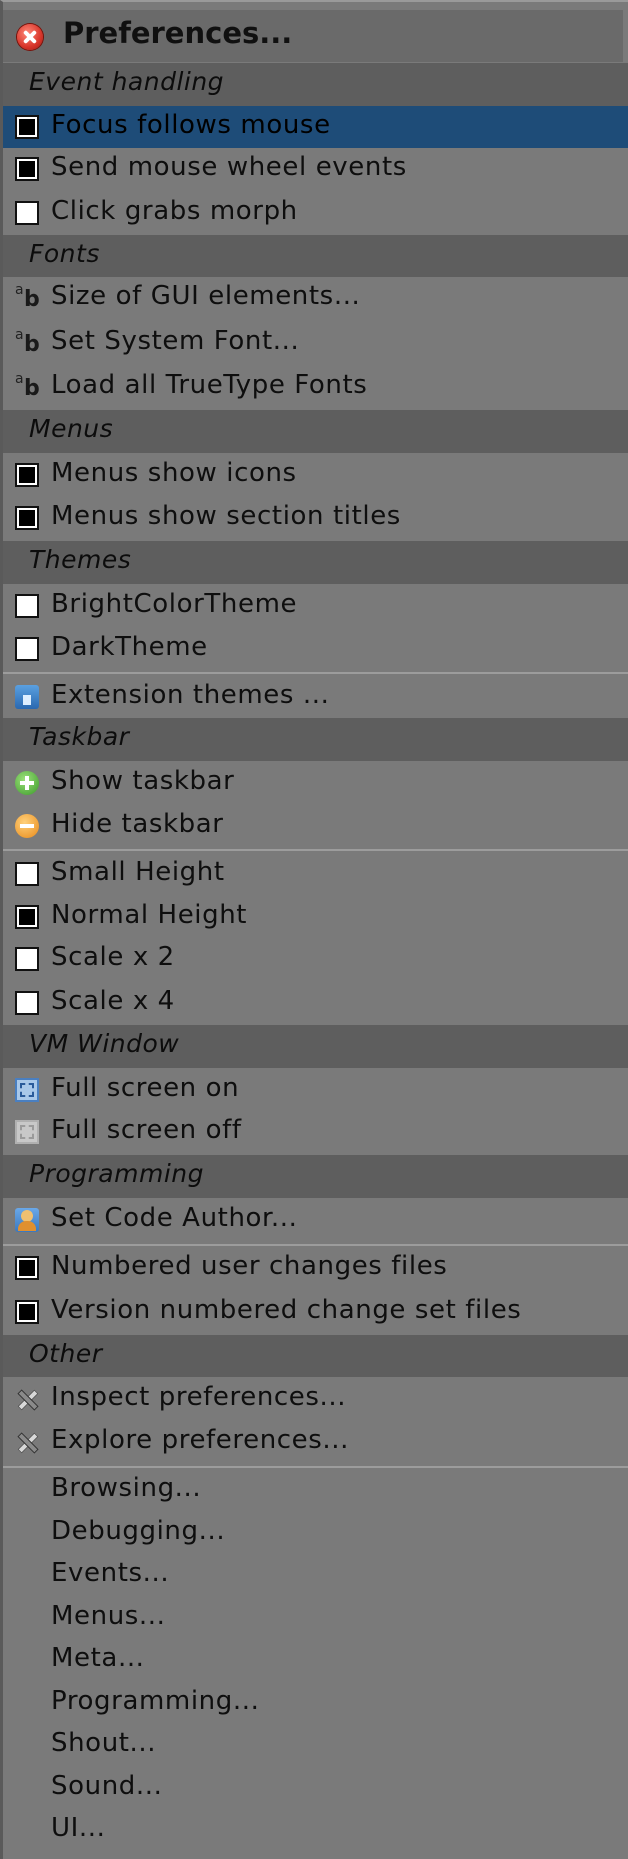  What do you see at coordinates (146, 1130) in the screenshot?
I see `menu-item-label: Full screen off` at bounding box center [146, 1130].